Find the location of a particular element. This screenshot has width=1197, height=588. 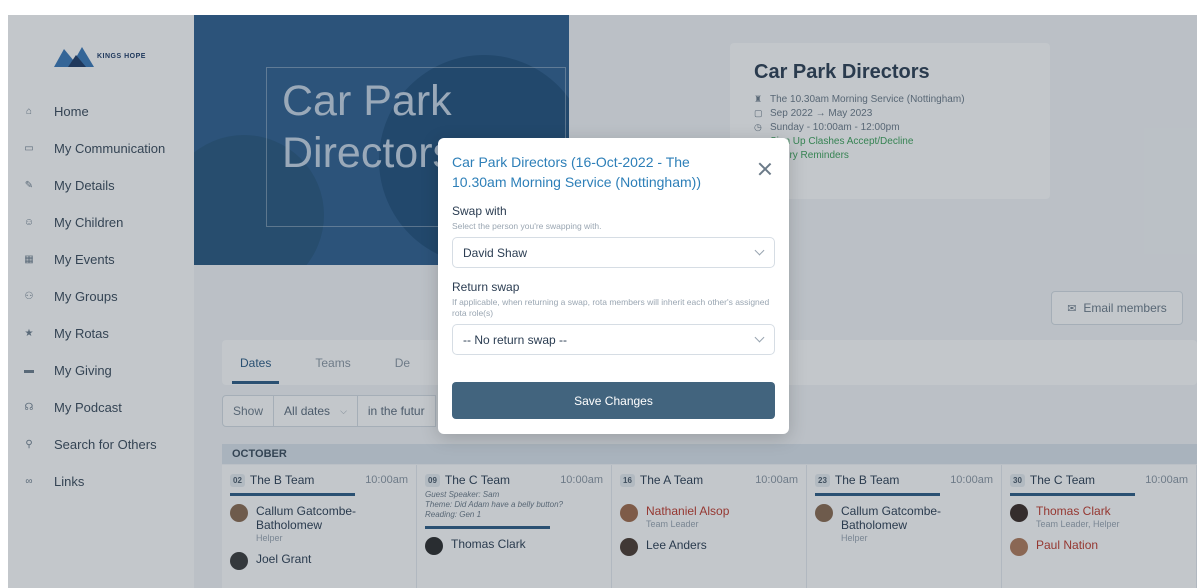

return-swap-select: -- No return swap -- is located at coordinates (613, 339).